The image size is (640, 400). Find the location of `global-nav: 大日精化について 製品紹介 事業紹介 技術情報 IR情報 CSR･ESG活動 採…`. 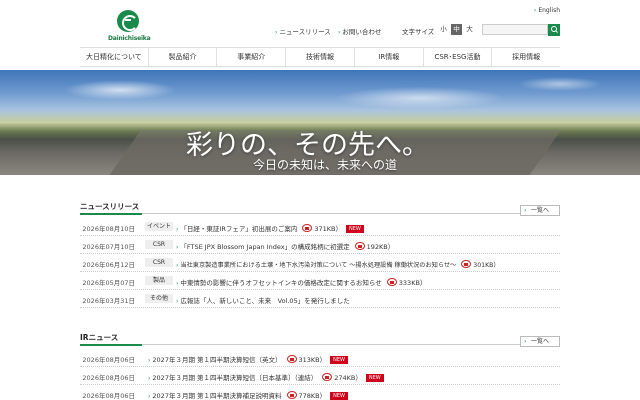

global-nav: 大日精化について 製品紹介 事業紹介 技術情報 IR情報 CSR･ESG活動 採… is located at coordinates (320, 57).